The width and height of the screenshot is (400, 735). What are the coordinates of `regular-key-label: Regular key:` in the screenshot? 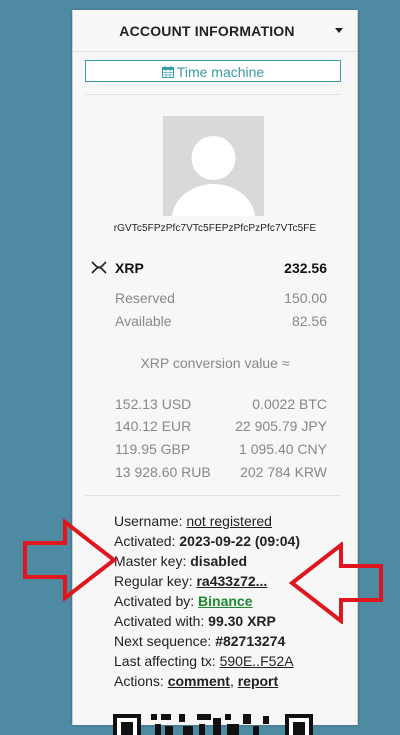 It's located at (153, 581).